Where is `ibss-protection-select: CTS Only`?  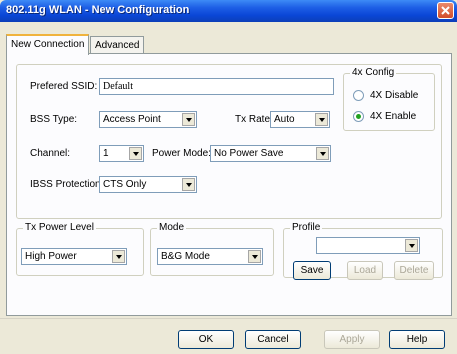
ibss-protection-select: CTS Only is located at coordinates (148, 184).